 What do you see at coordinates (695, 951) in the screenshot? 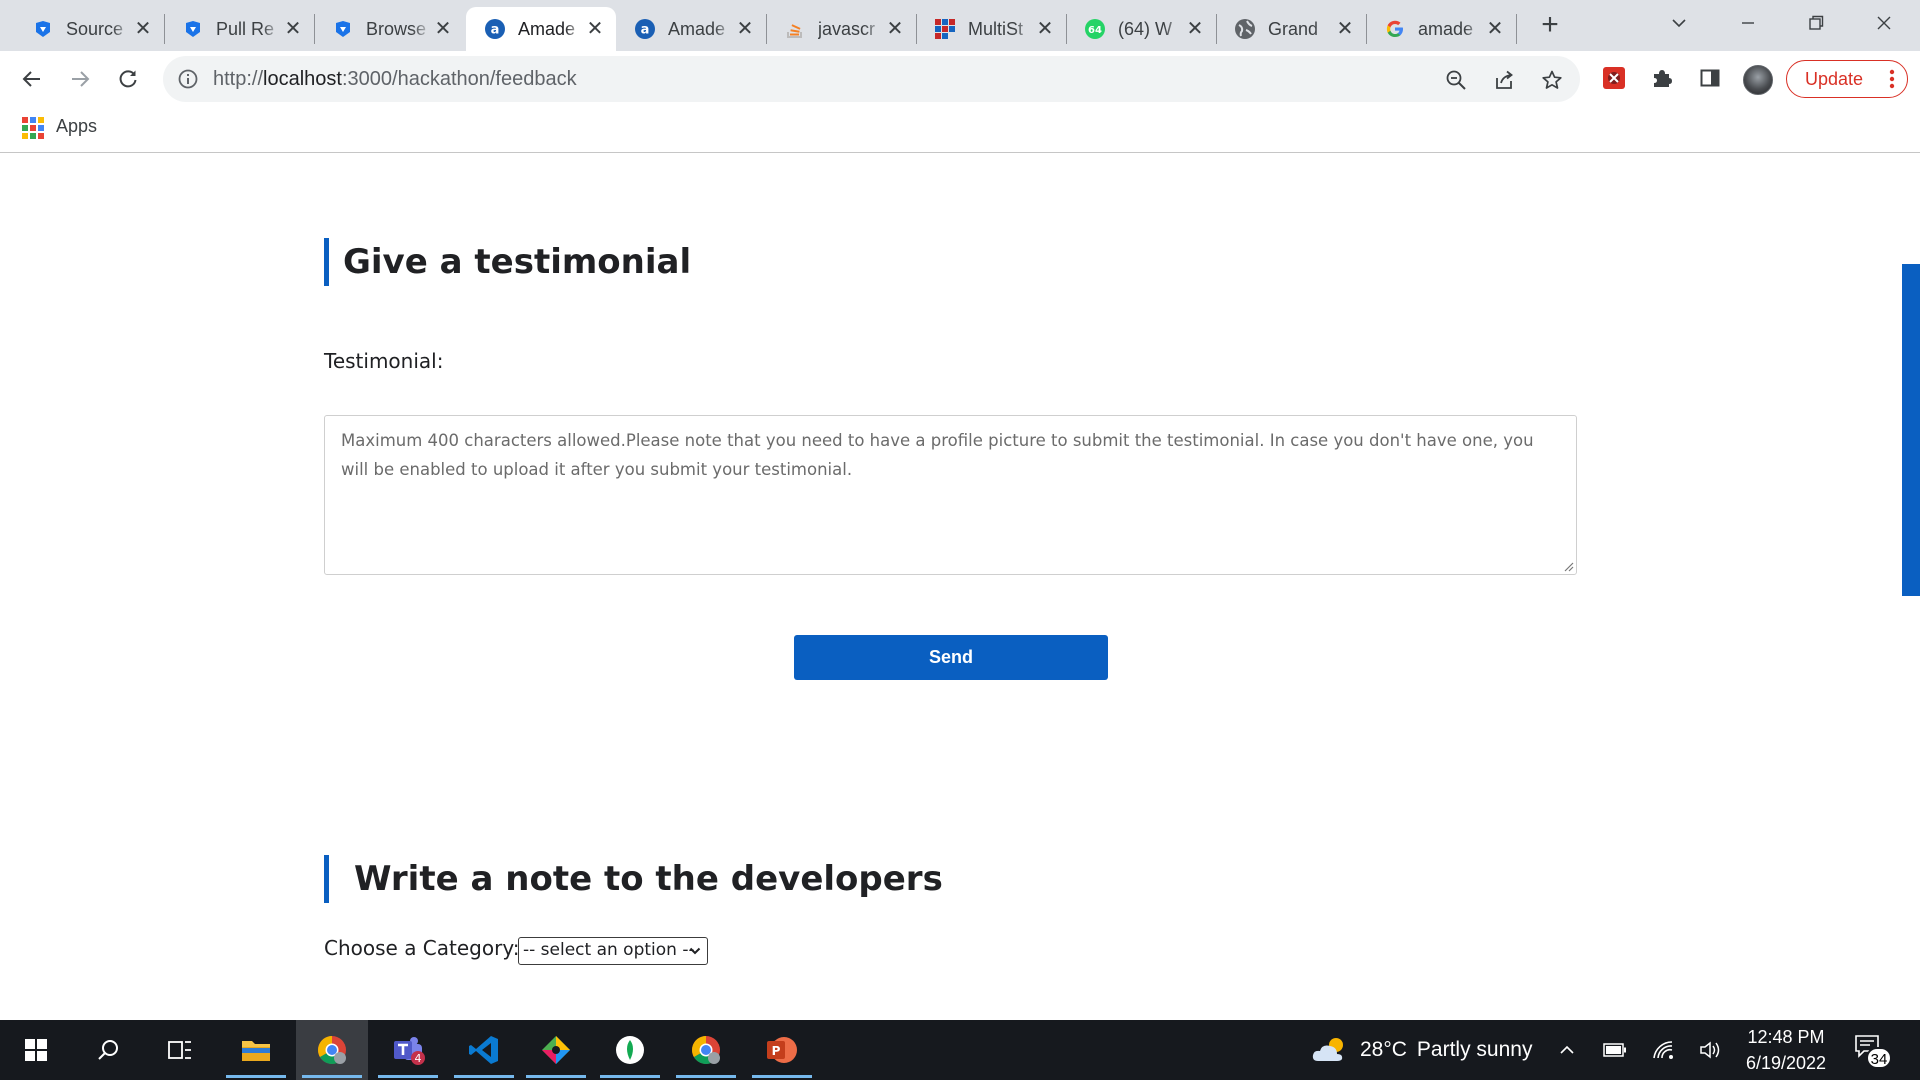
I see `chevron-down-icon` at bounding box center [695, 951].